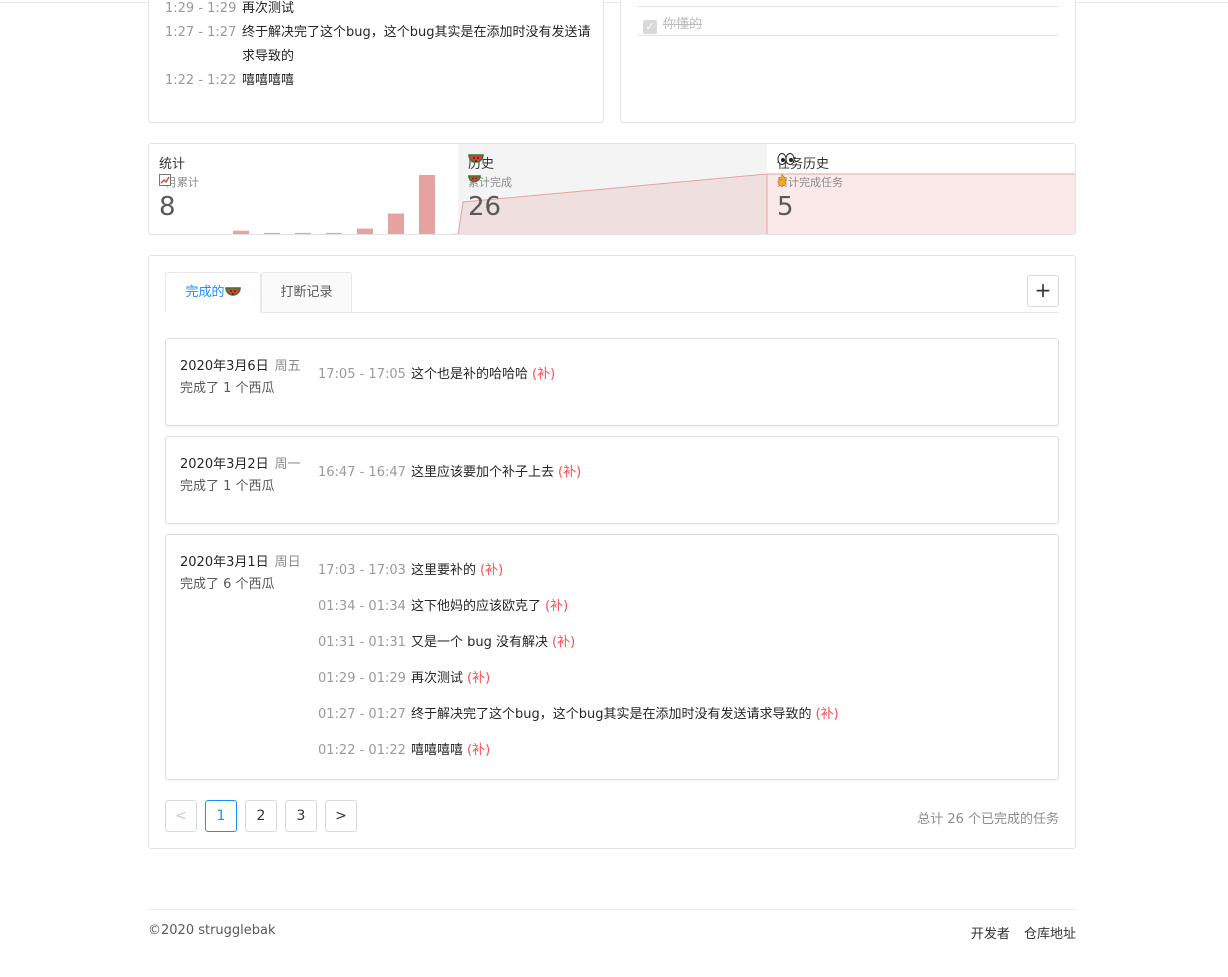 The height and width of the screenshot is (977, 1228). Describe the element at coordinates (287, 562) in the screenshot. I see `weekday: 周日` at that location.